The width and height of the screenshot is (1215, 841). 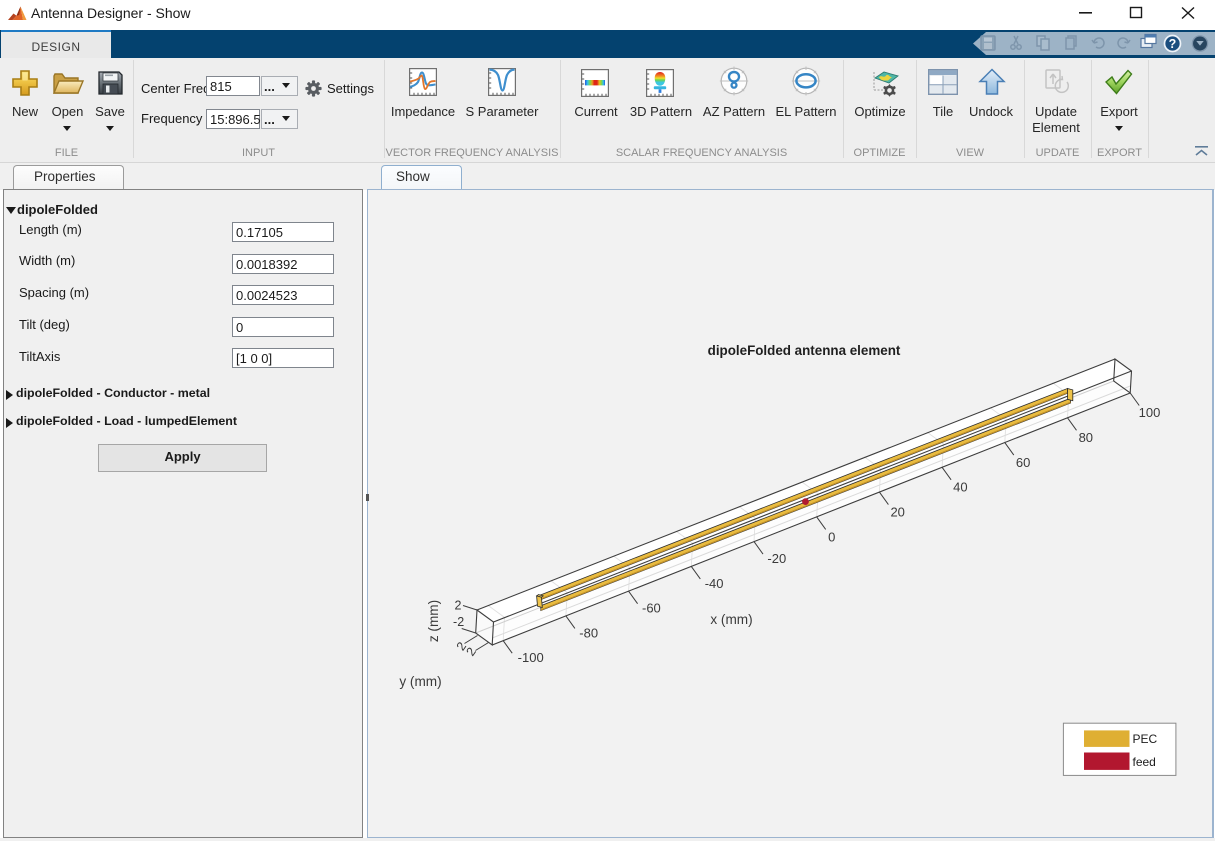 I want to click on svg-text: -2, so click(x=458, y=622).